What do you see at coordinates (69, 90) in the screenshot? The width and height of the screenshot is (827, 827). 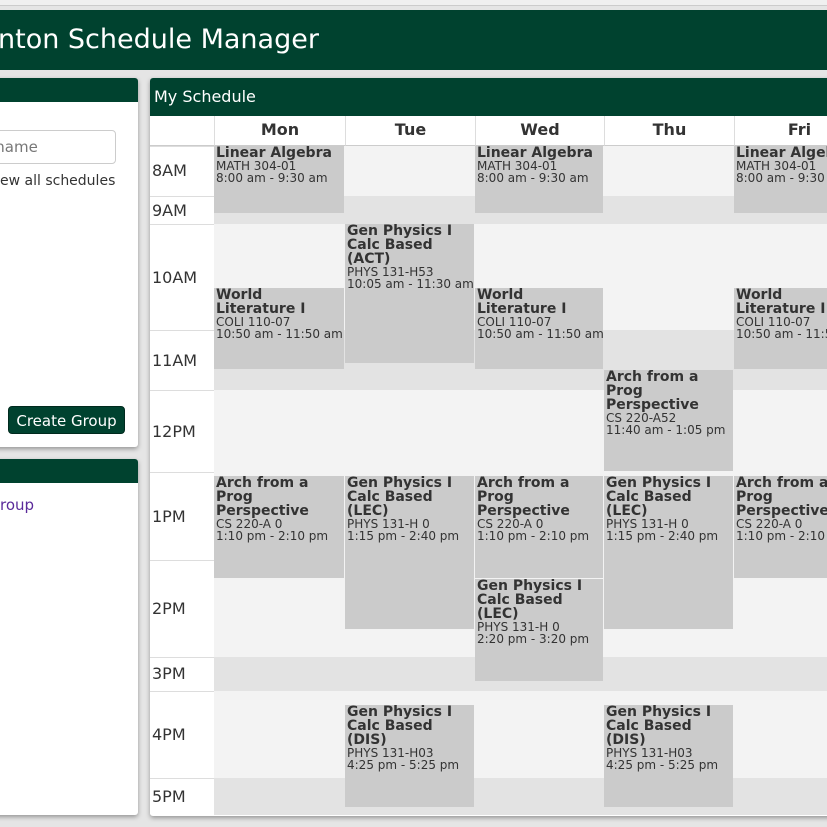 I see `search-panel-header` at bounding box center [69, 90].